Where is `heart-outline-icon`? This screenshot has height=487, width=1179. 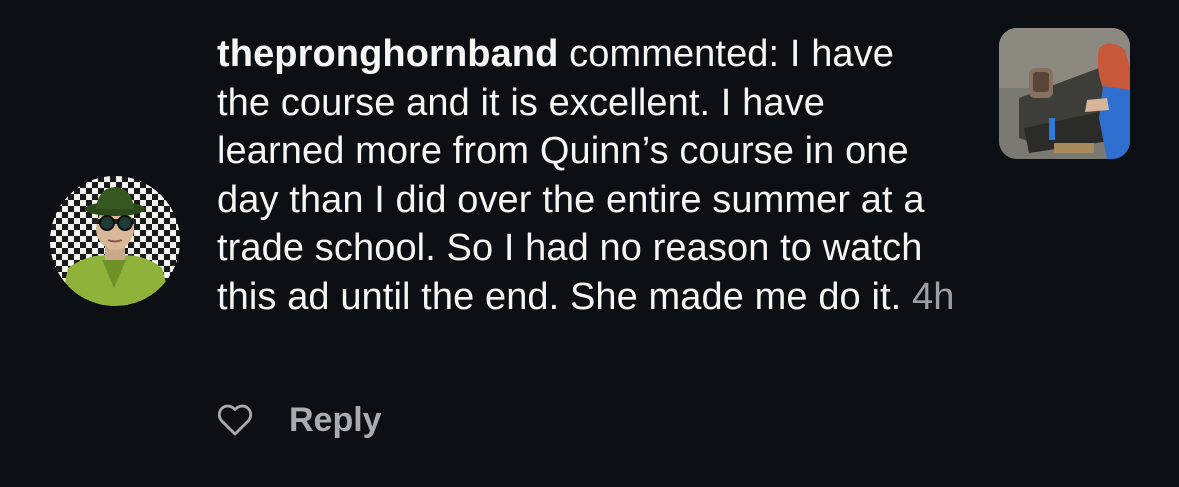 heart-outline-icon is located at coordinates (235, 420).